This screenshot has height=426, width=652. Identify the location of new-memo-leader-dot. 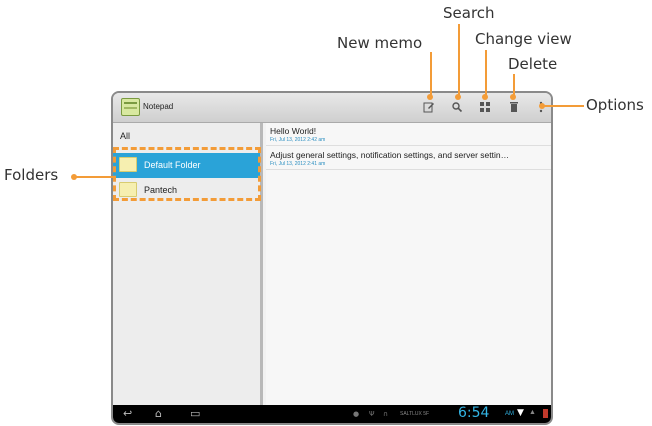
(430, 97).